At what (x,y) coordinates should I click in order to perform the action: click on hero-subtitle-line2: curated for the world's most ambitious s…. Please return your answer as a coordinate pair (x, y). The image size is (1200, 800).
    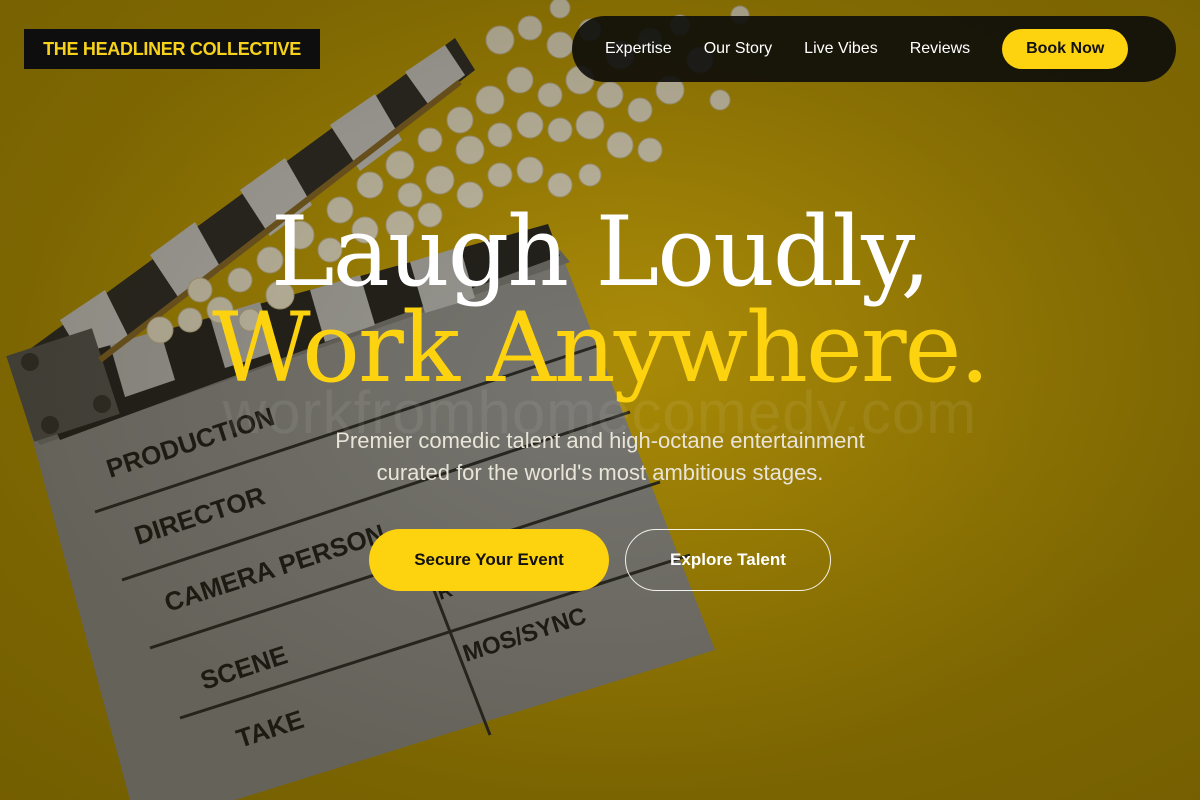
    Looking at the image, I should click on (600, 472).